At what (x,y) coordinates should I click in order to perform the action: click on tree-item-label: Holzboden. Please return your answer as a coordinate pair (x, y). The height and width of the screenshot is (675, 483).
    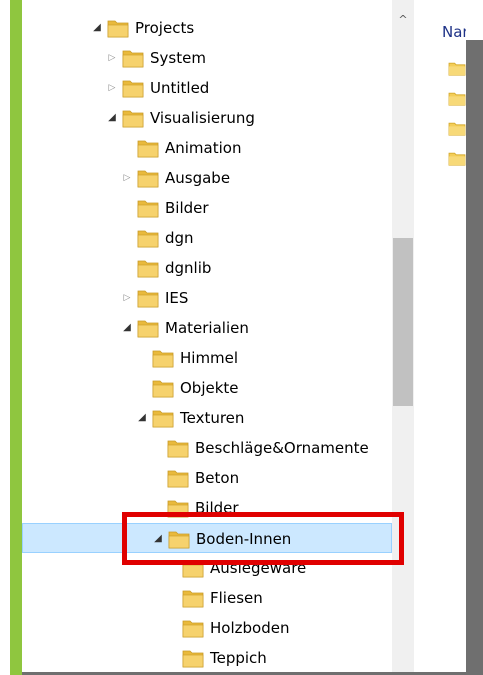
    Looking at the image, I should click on (250, 628).